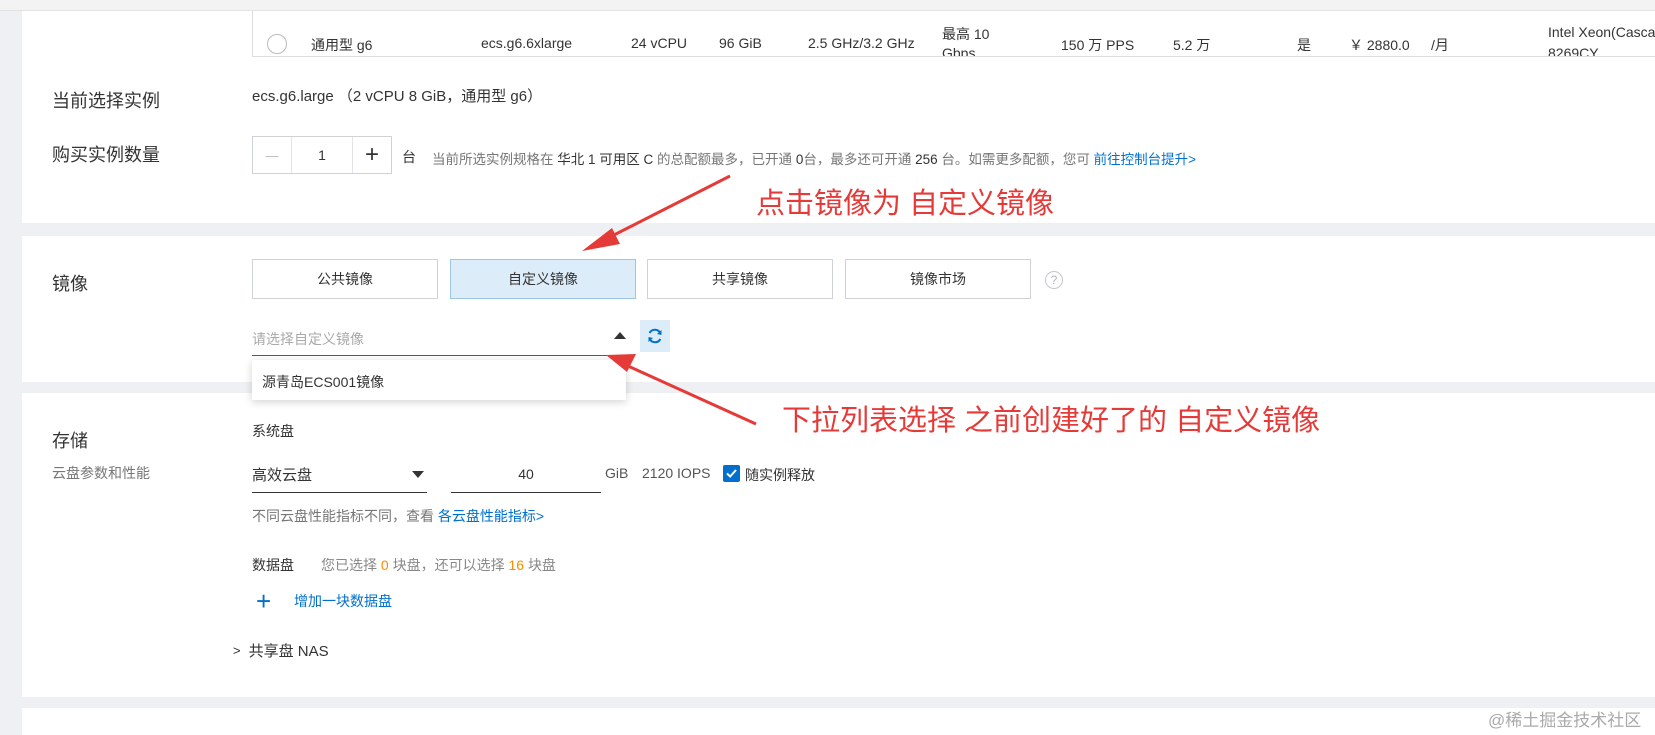 The height and width of the screenshot is (735, 1655). I want to click on image-label: 镜像, so click(70, 284).